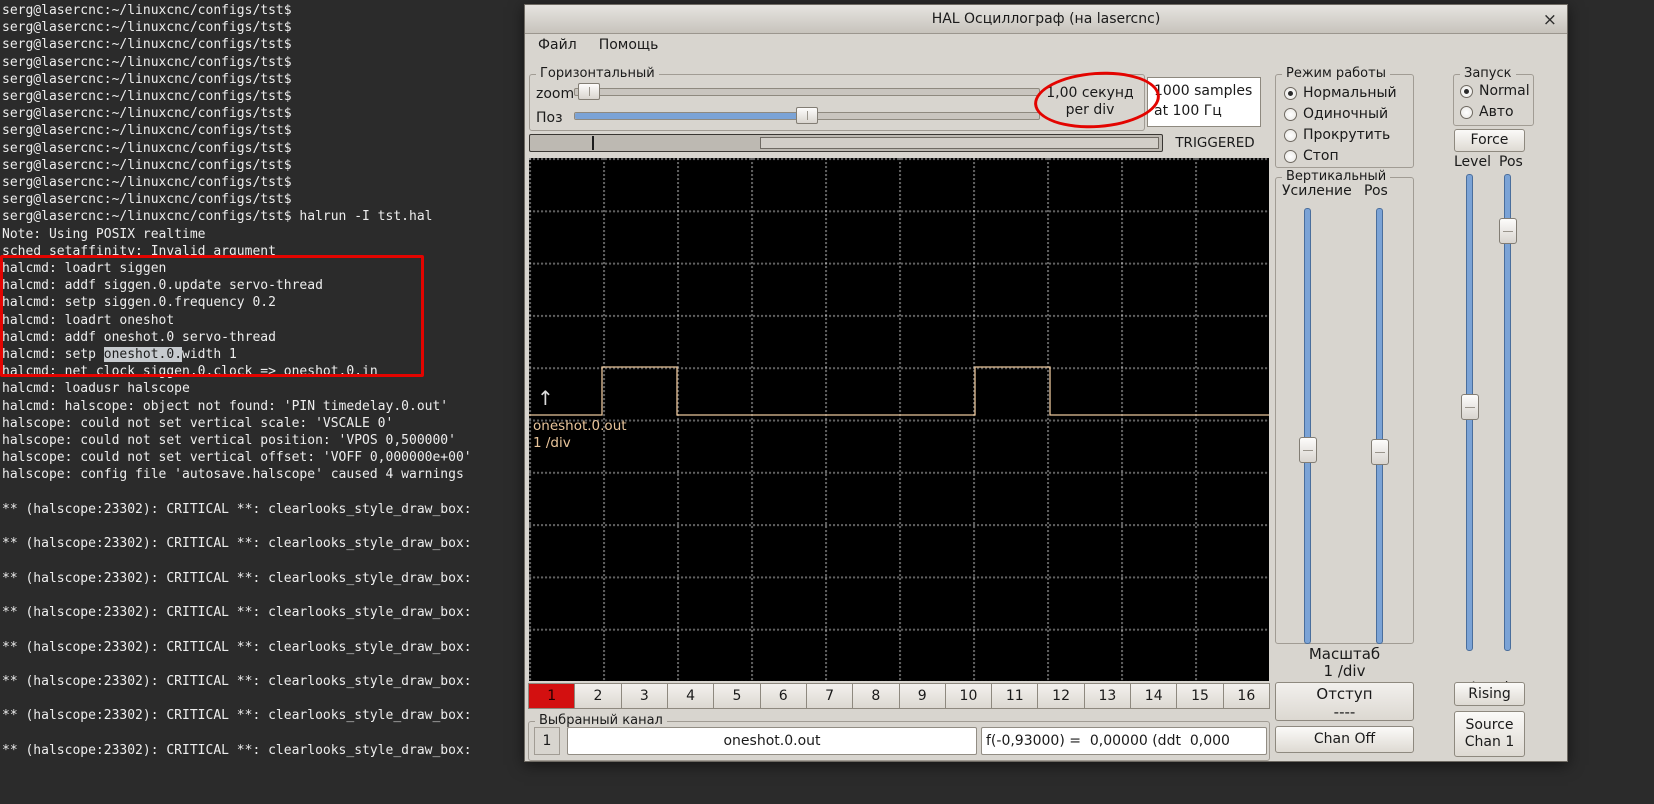  I want to click on view-window-indicator, so click(959, 143).